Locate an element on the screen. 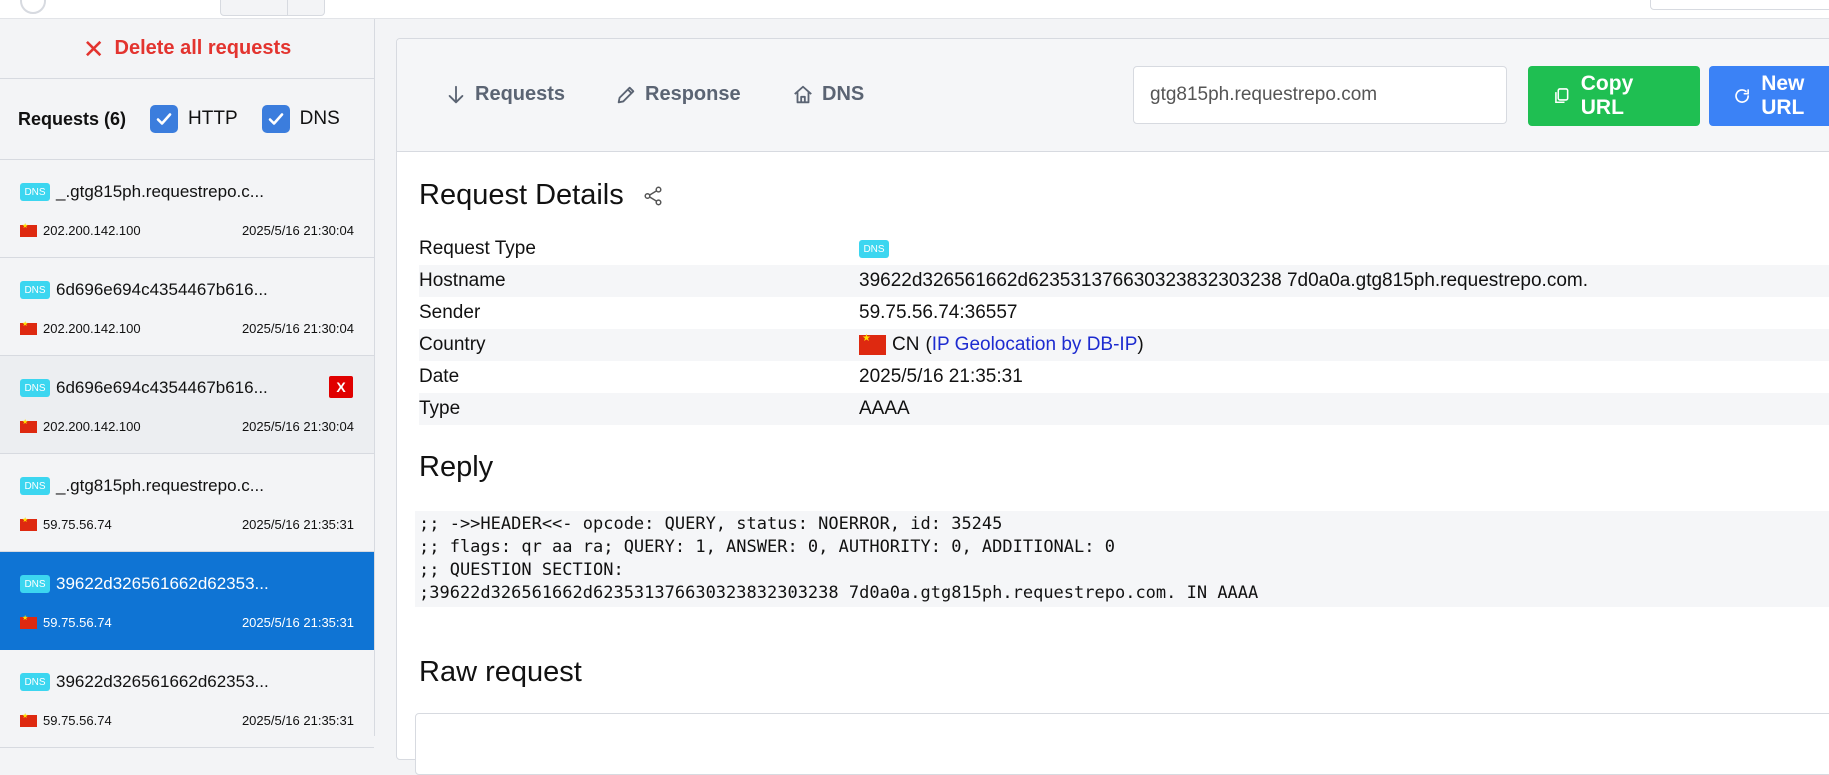 This screenshot has width=1829, height=775. top-right-input is located at coordinates (1739, 5).